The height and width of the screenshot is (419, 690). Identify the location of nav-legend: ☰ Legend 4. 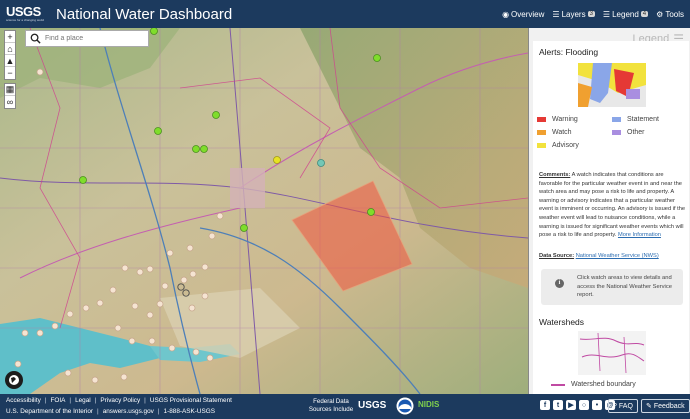
(626, 14).